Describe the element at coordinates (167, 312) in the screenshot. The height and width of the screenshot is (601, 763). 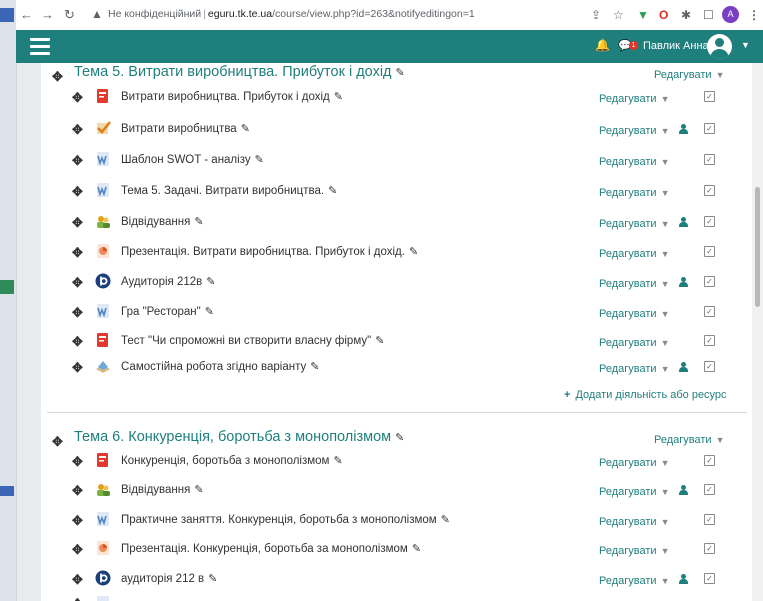
I see `activity-name: Гра "Ресторан" ✎` at that location.